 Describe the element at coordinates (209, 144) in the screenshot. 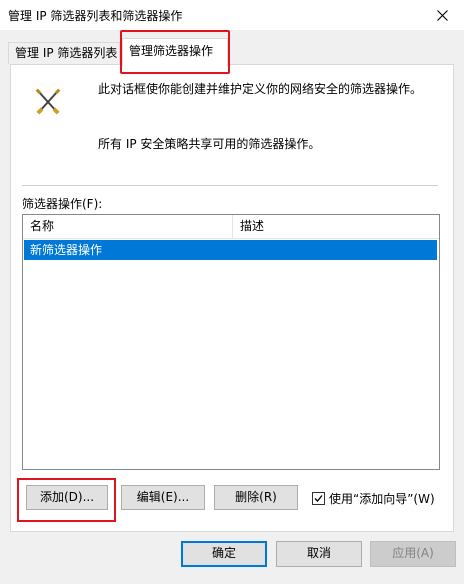

I see `intro-text-line-2: 所有 IP 安全策略共享可用的筛选器操作。` at that location.